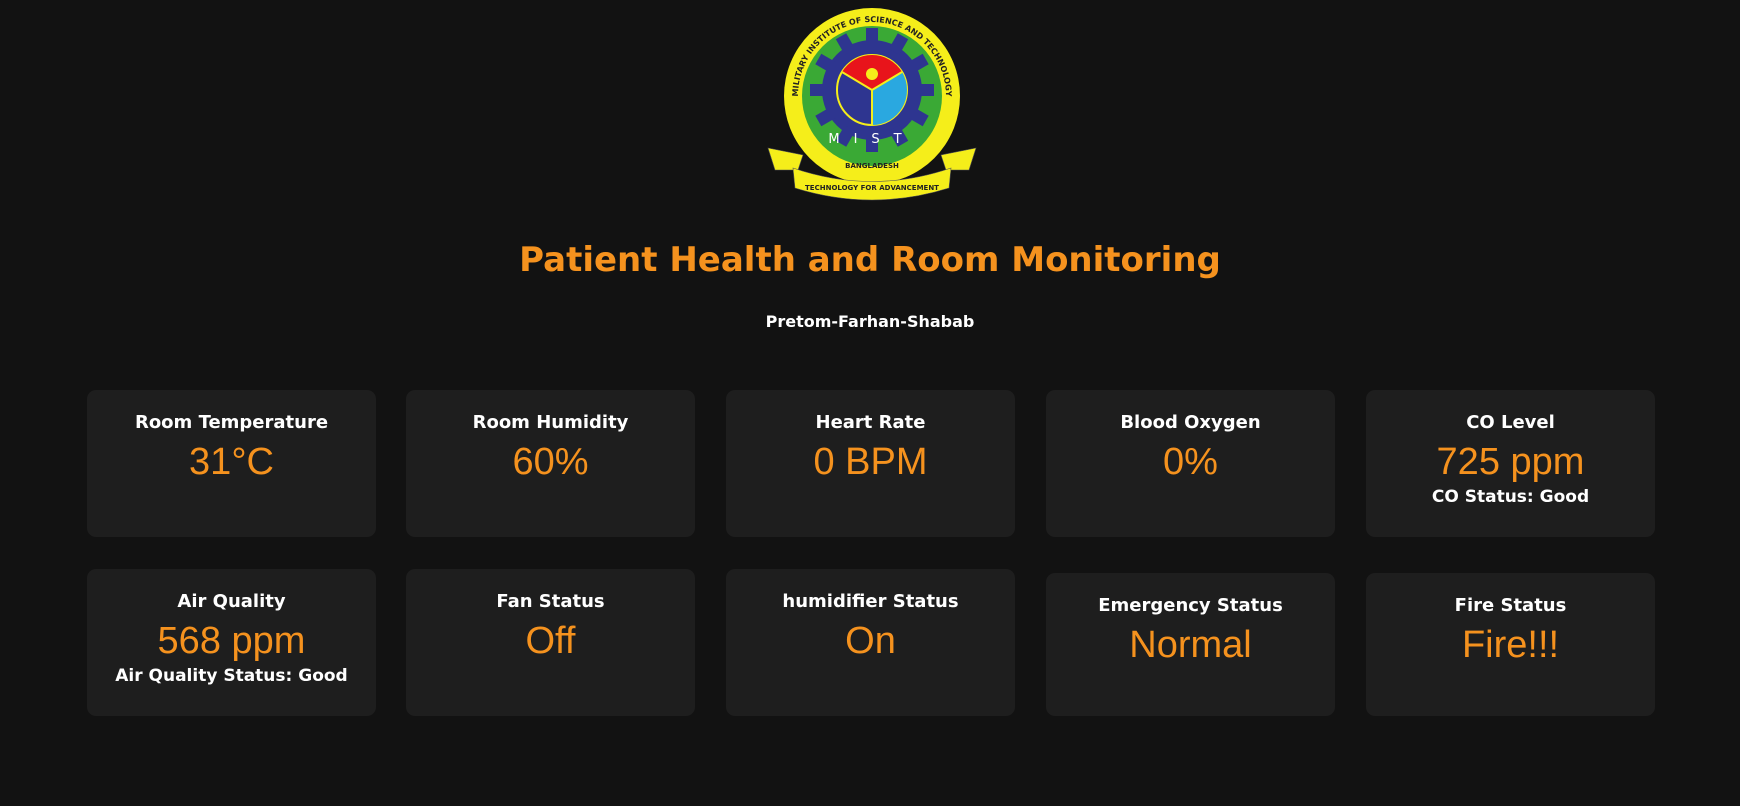 The width and height of the screenshot is (1740, 806). I want to click on card-value: Normal, so click(1190, 645).